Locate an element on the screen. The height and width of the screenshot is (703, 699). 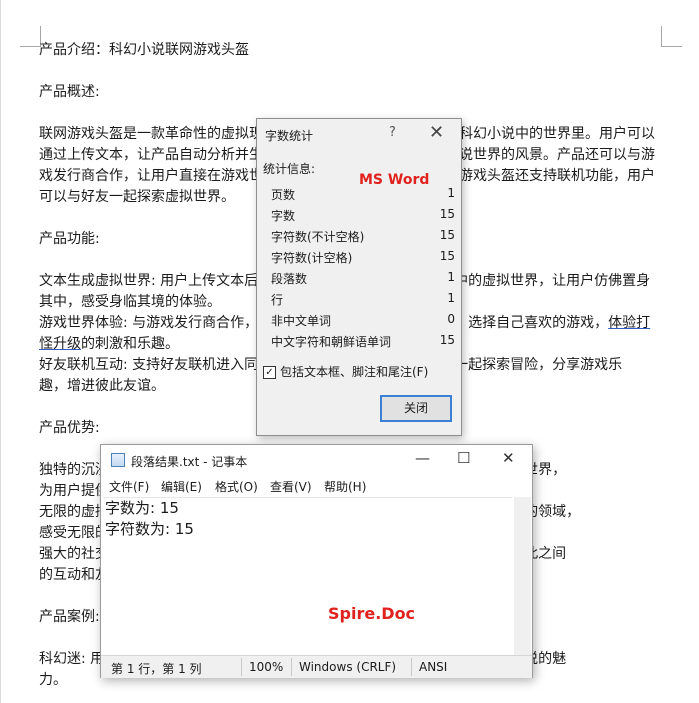
menu-edit: 编辑(E) is located at coordinates (181, 486).